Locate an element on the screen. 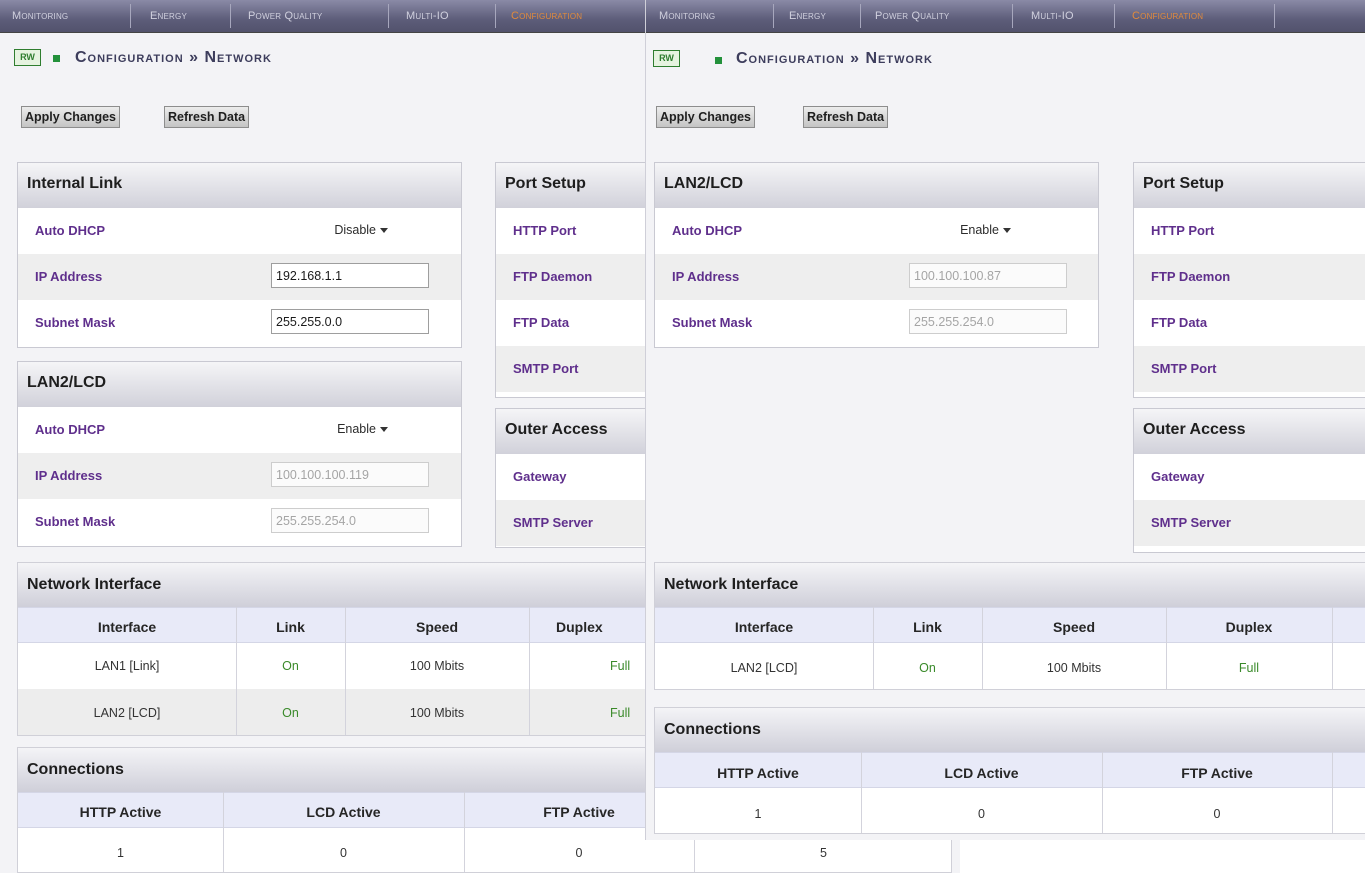  auto-dhcp-row: Auto DHCP Enable is located at coordinates (239, 430).